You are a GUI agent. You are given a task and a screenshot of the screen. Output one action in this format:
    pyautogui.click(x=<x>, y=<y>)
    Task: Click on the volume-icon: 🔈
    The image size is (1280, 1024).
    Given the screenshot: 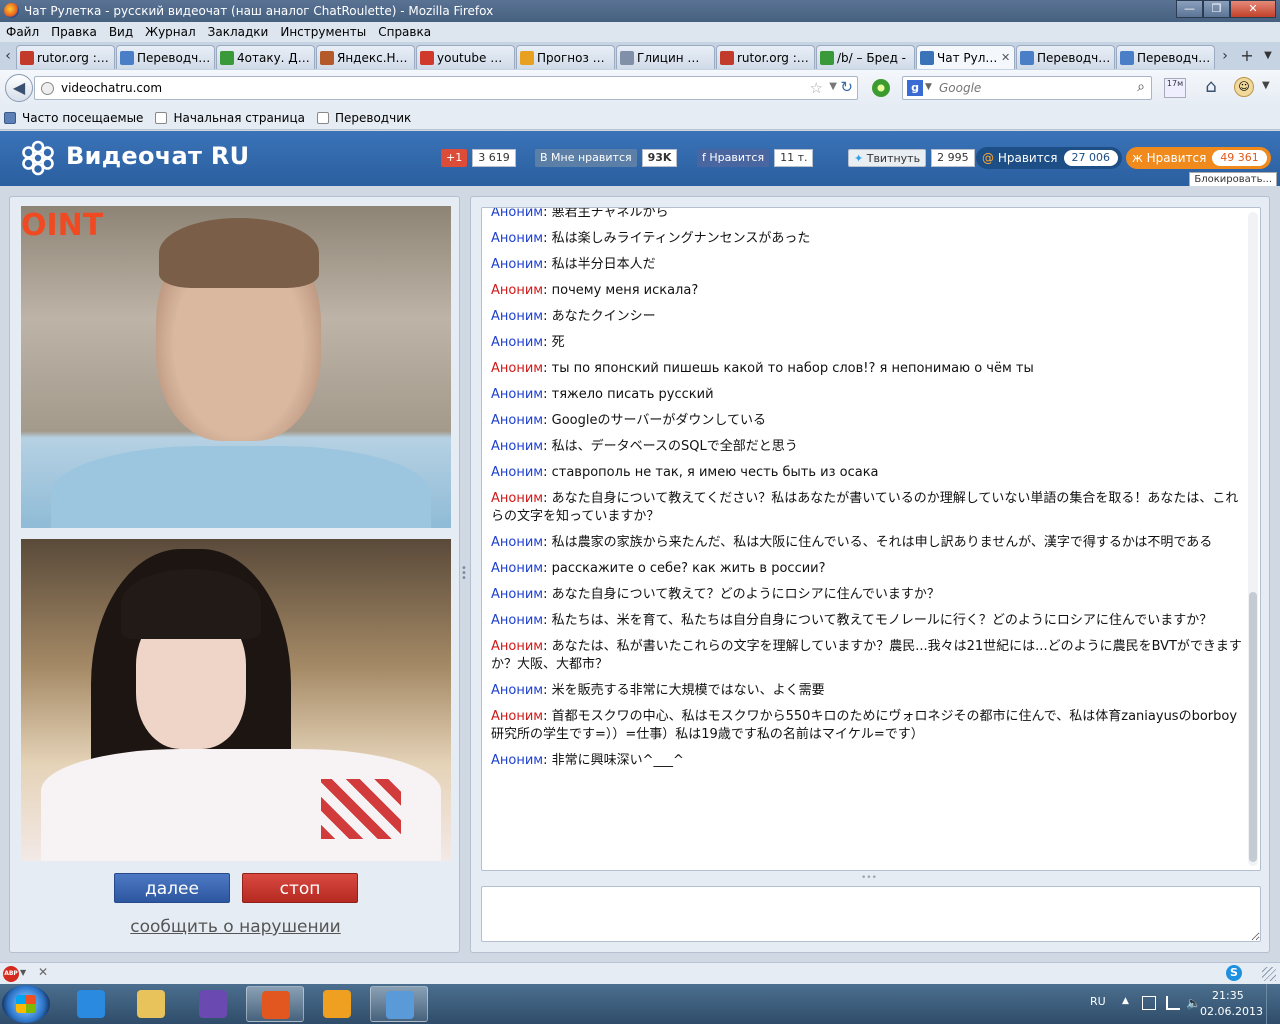 What is the action you would take?
    pyautogui.click(x=1193, y=1003)
    